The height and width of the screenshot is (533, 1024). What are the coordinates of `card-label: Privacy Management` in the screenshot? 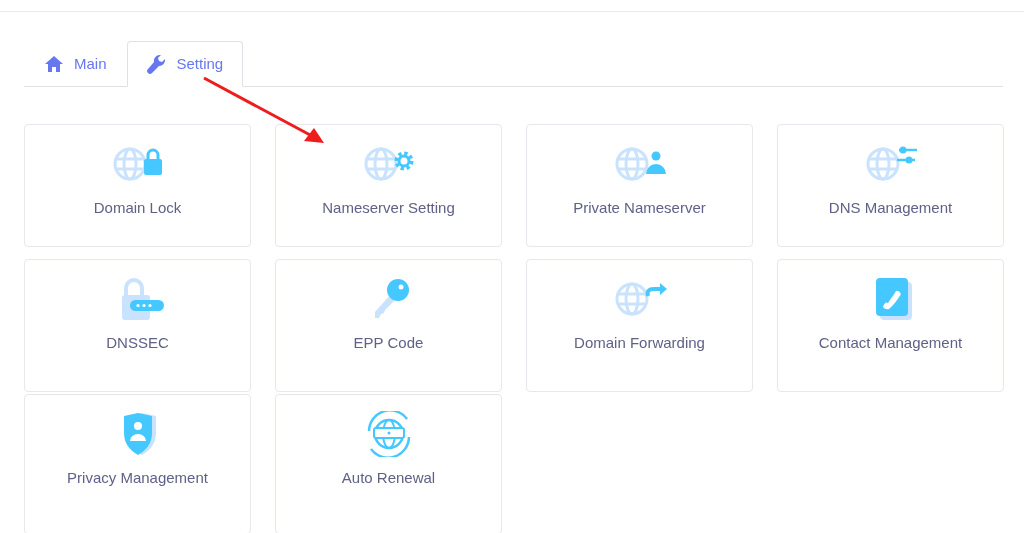 It's located at (137, 478).